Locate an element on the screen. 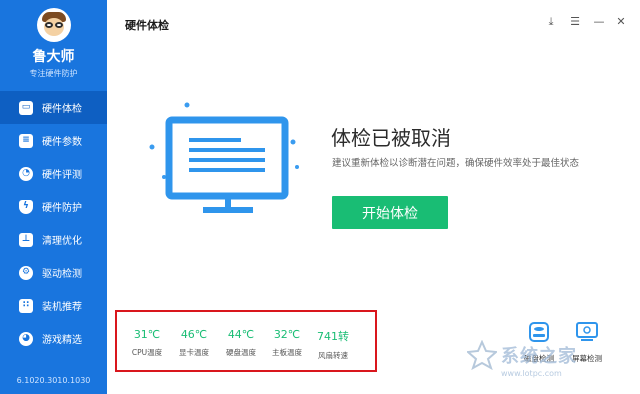 This screenshot has height=394, width=640. sidebar-item-hardware-protection: ϟ 硬件防护 is located at coordinates (53, 206).